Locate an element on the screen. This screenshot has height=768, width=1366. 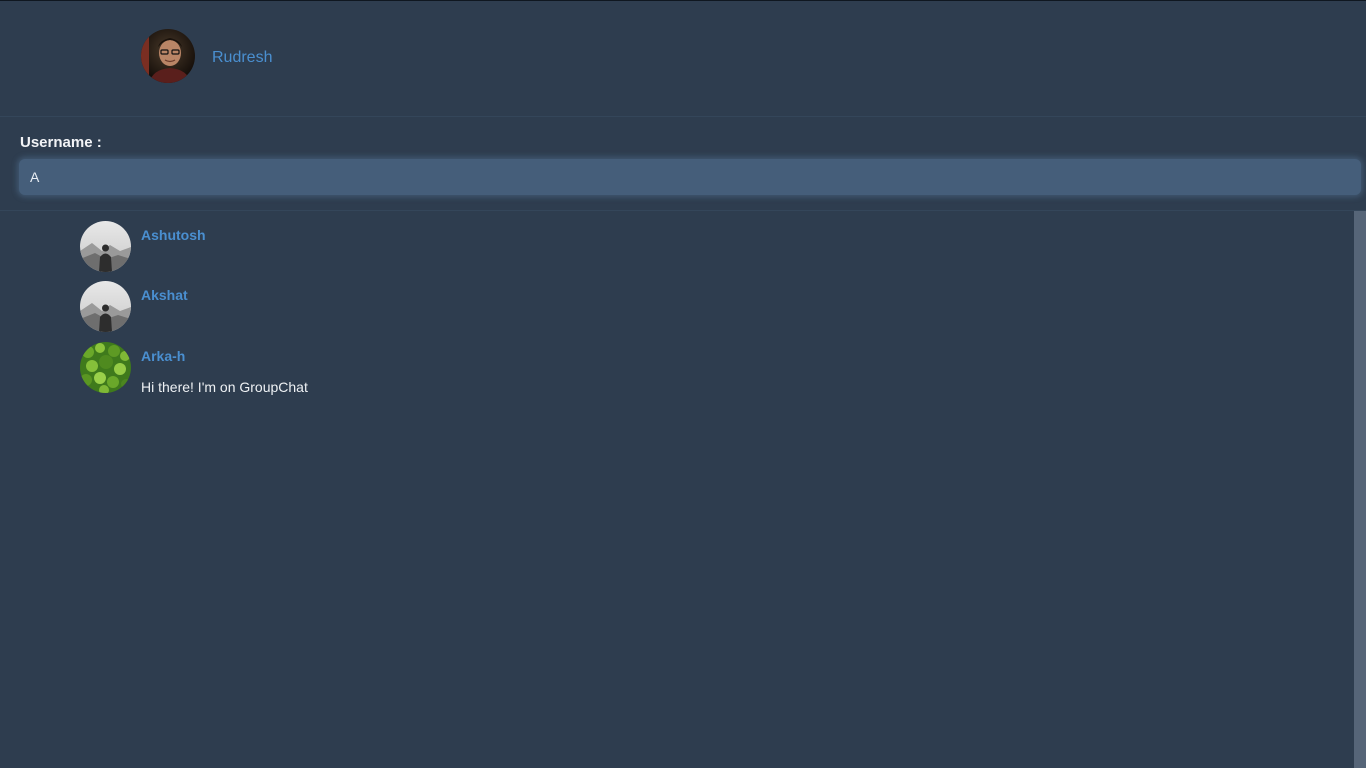
user-name: Ashutosh is located at coordinates (173, 235).